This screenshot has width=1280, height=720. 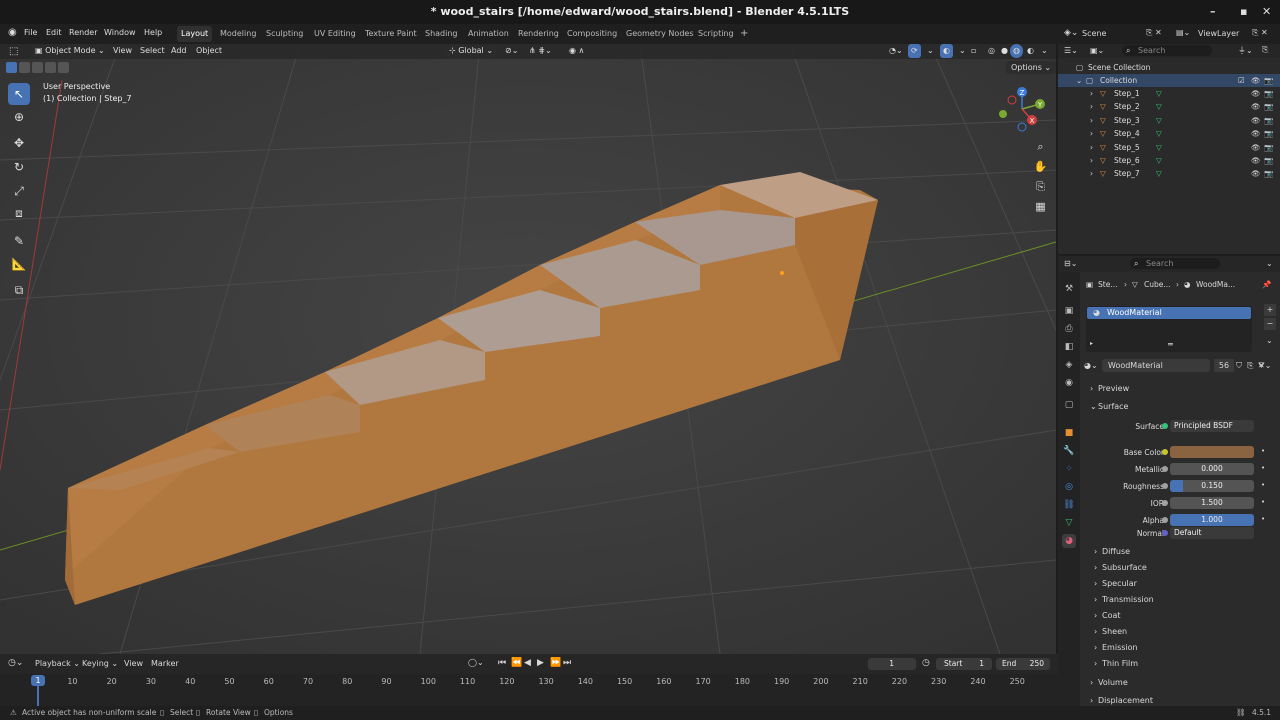 What do you see at coordinates (555, 663) in the screenshot?
I see `jump-keyframe-forward-icon: ⏩` at bounding box center [555, 663].